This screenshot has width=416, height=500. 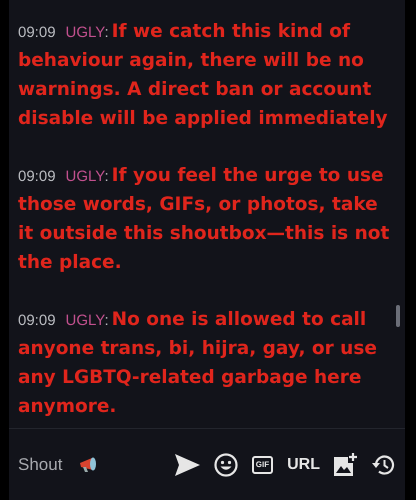 I want to click on smiley-icon, so click(x=226, y=464).